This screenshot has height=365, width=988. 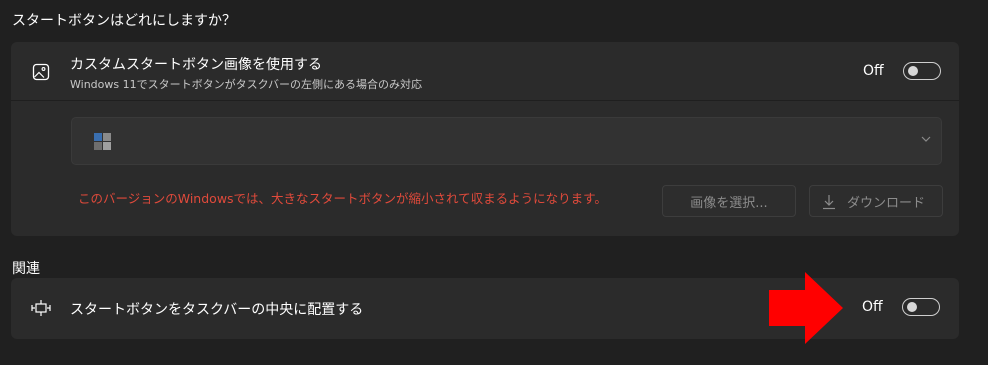 I want to click on center-taskbar-toggle-state: Off, so click(x=872, y=307).